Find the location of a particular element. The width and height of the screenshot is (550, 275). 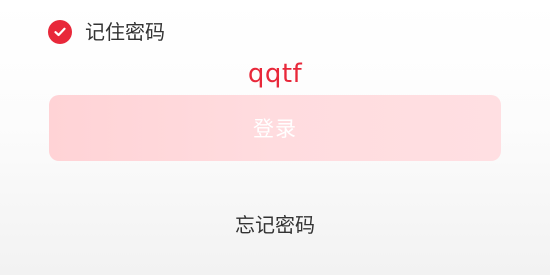

remember-password-checkbox: 记住密码 is located at coordinates (106, 32).